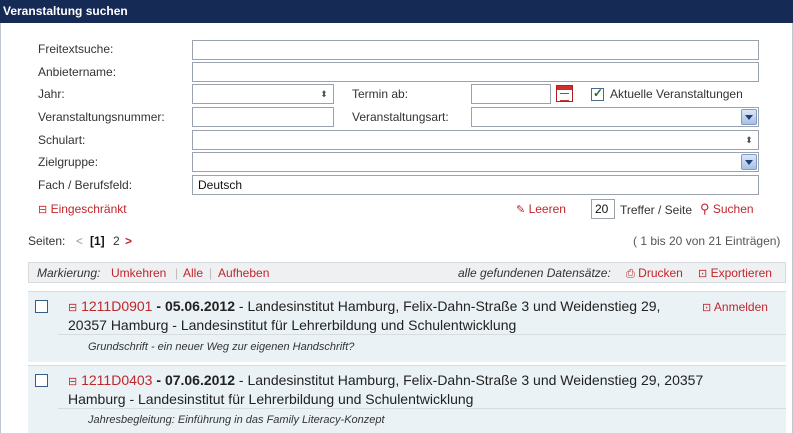 The height and width of the screenshot is (433, 793). What do you see at coordinates (69, 273) in the screenshot?
I see `markierung-label: Markierung:` at bounding box center [69, 273].